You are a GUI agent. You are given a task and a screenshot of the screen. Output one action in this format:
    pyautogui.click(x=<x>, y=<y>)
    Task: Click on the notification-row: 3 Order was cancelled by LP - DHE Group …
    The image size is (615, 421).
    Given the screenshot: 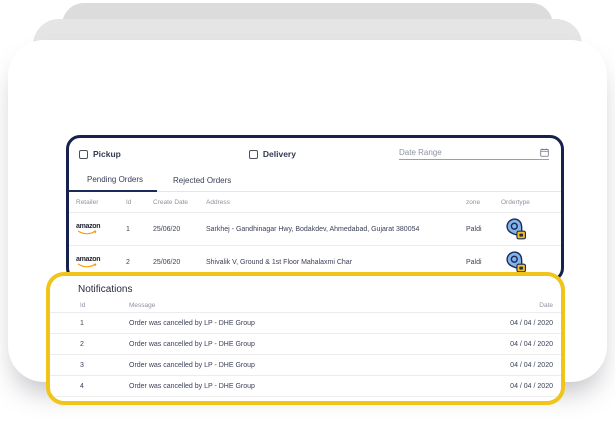 What is the action you would take?
    pyautogui.click(x=305, y=365)
    